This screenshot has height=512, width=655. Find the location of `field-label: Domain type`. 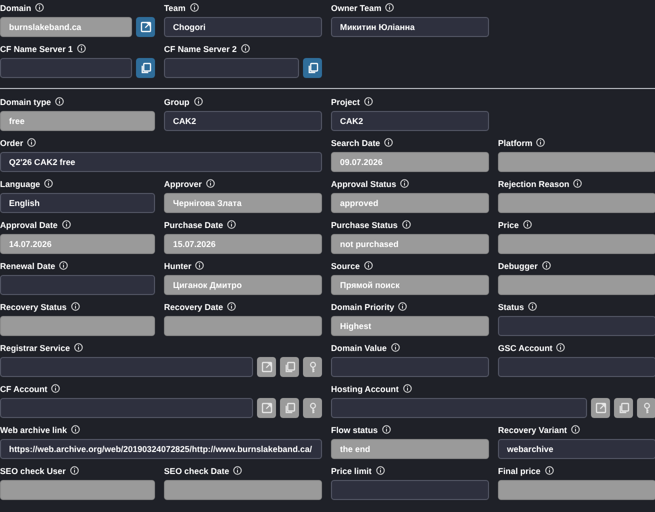

field-label: Domain type is located at coordinates (26, 101).